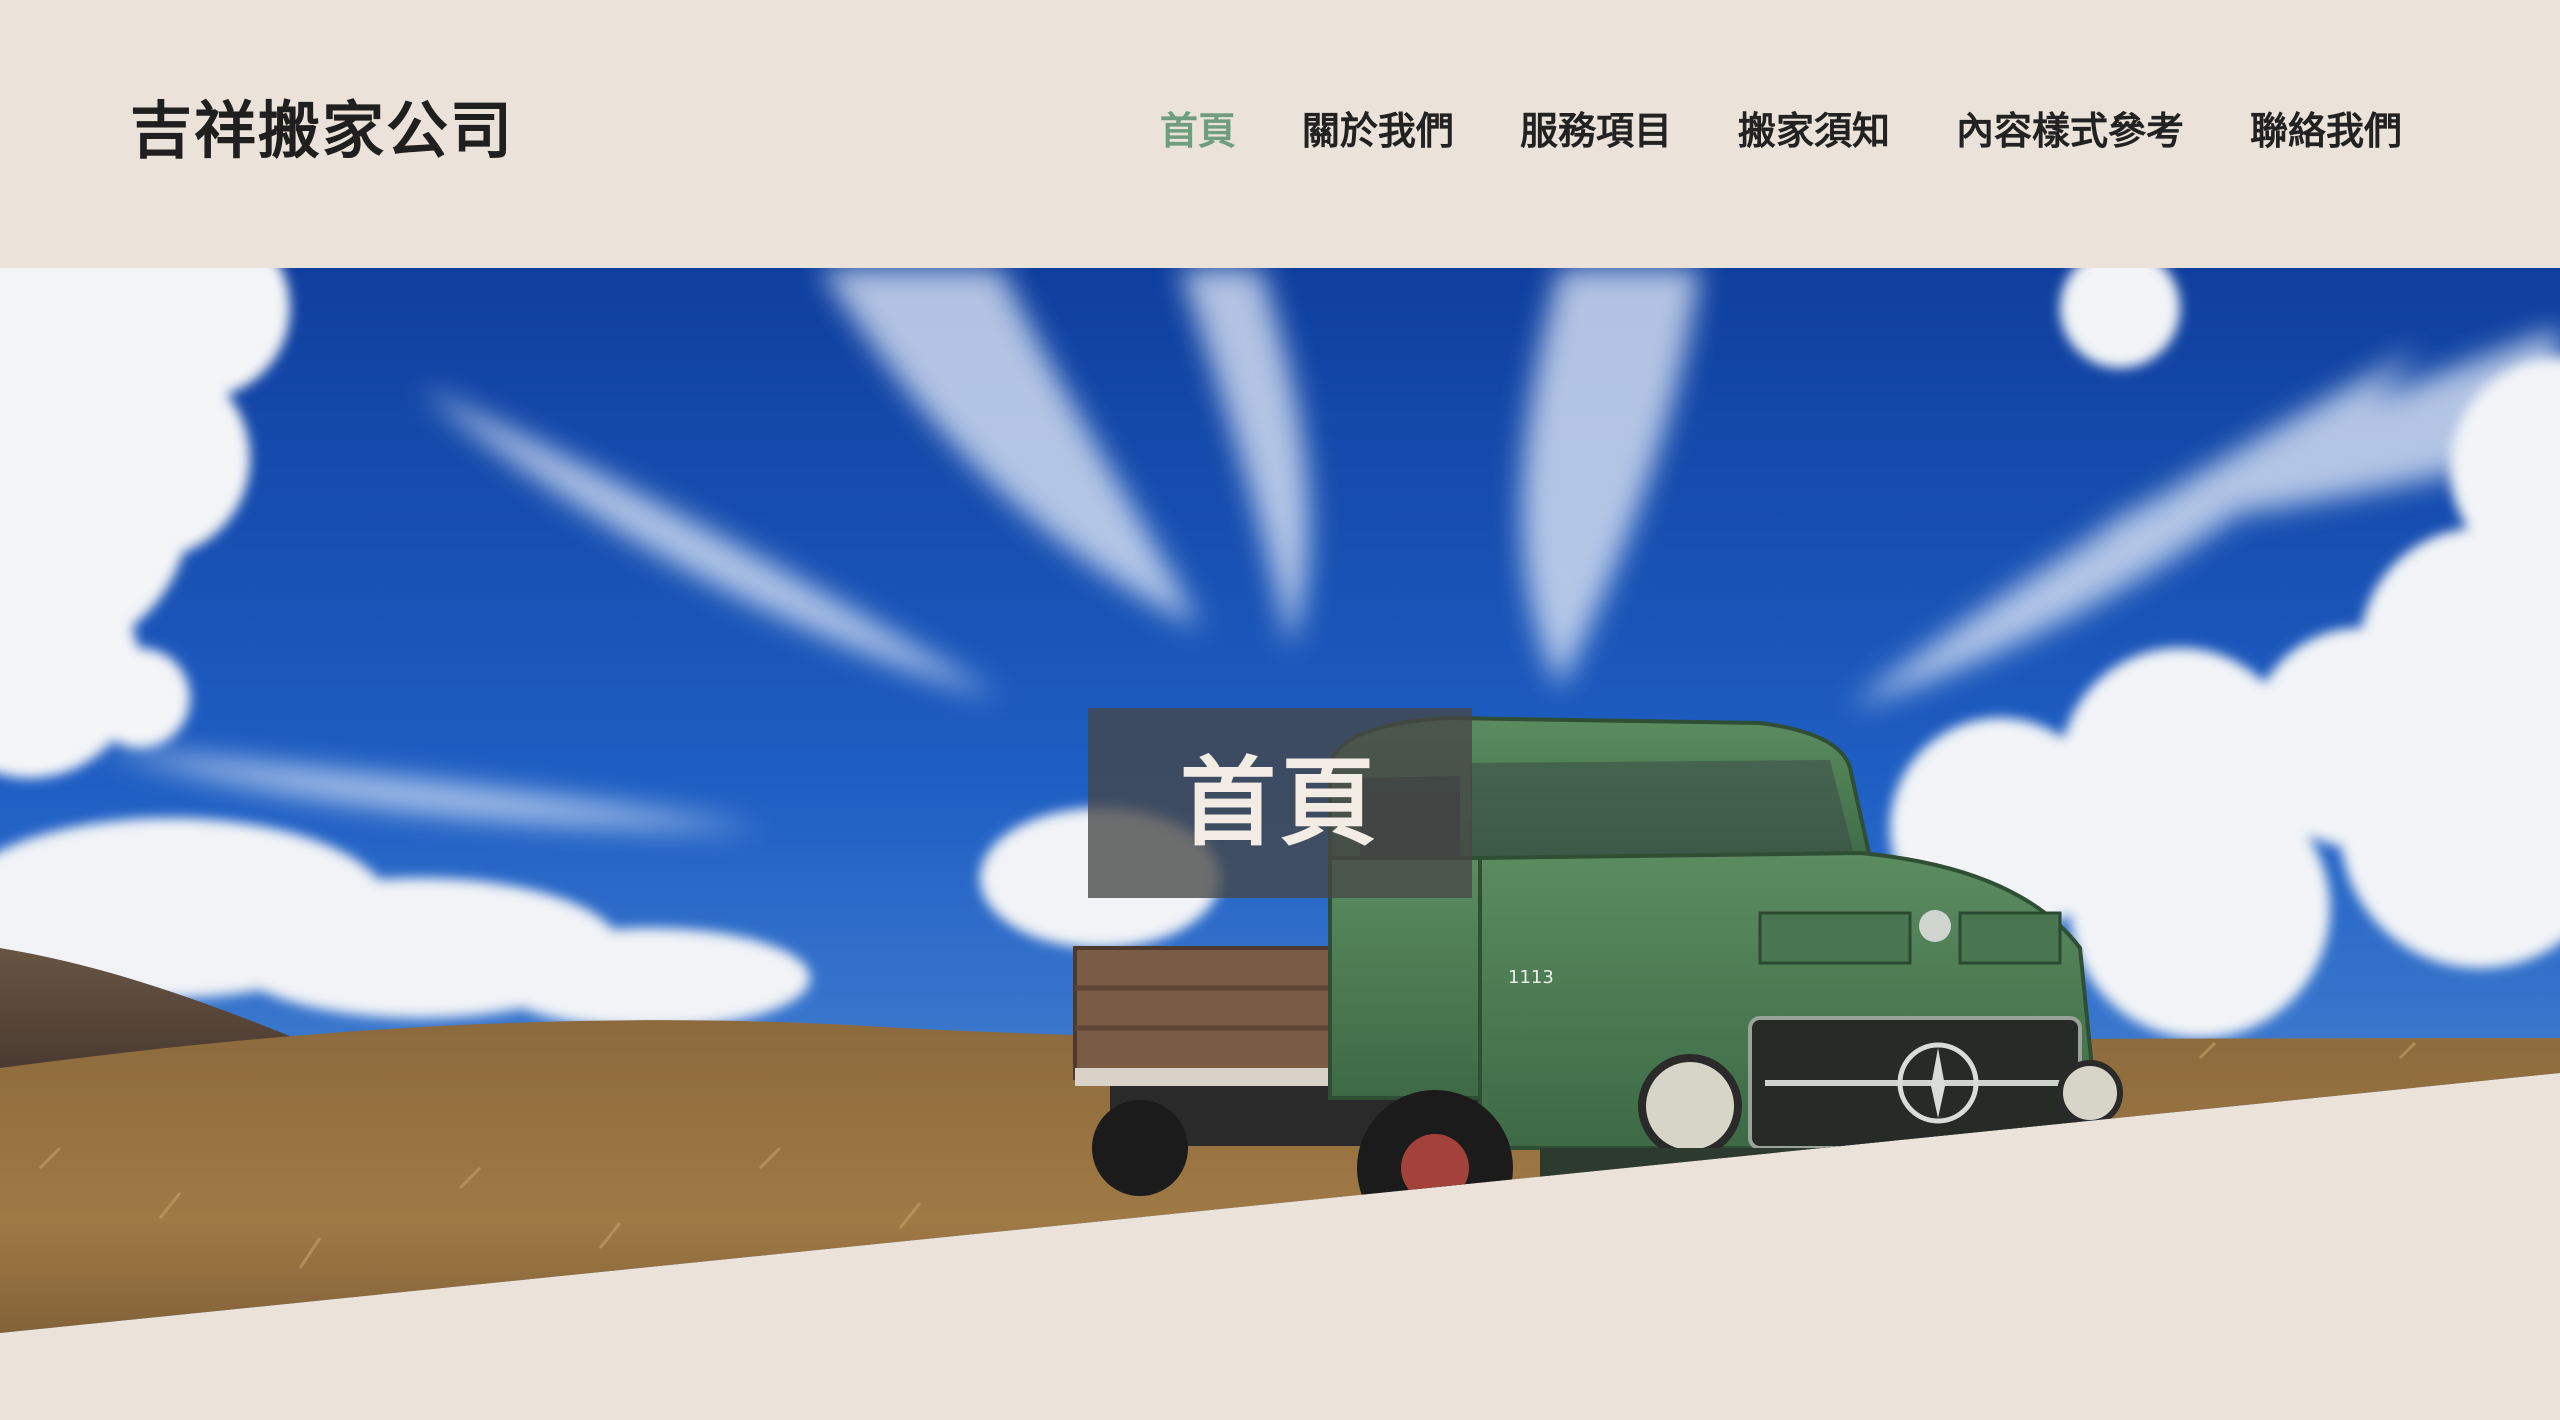  What do you see at coordinates (1198, 131) in the screenshot?
I see `nav-item-home: 首頁` at bounding box center [1198, 131].